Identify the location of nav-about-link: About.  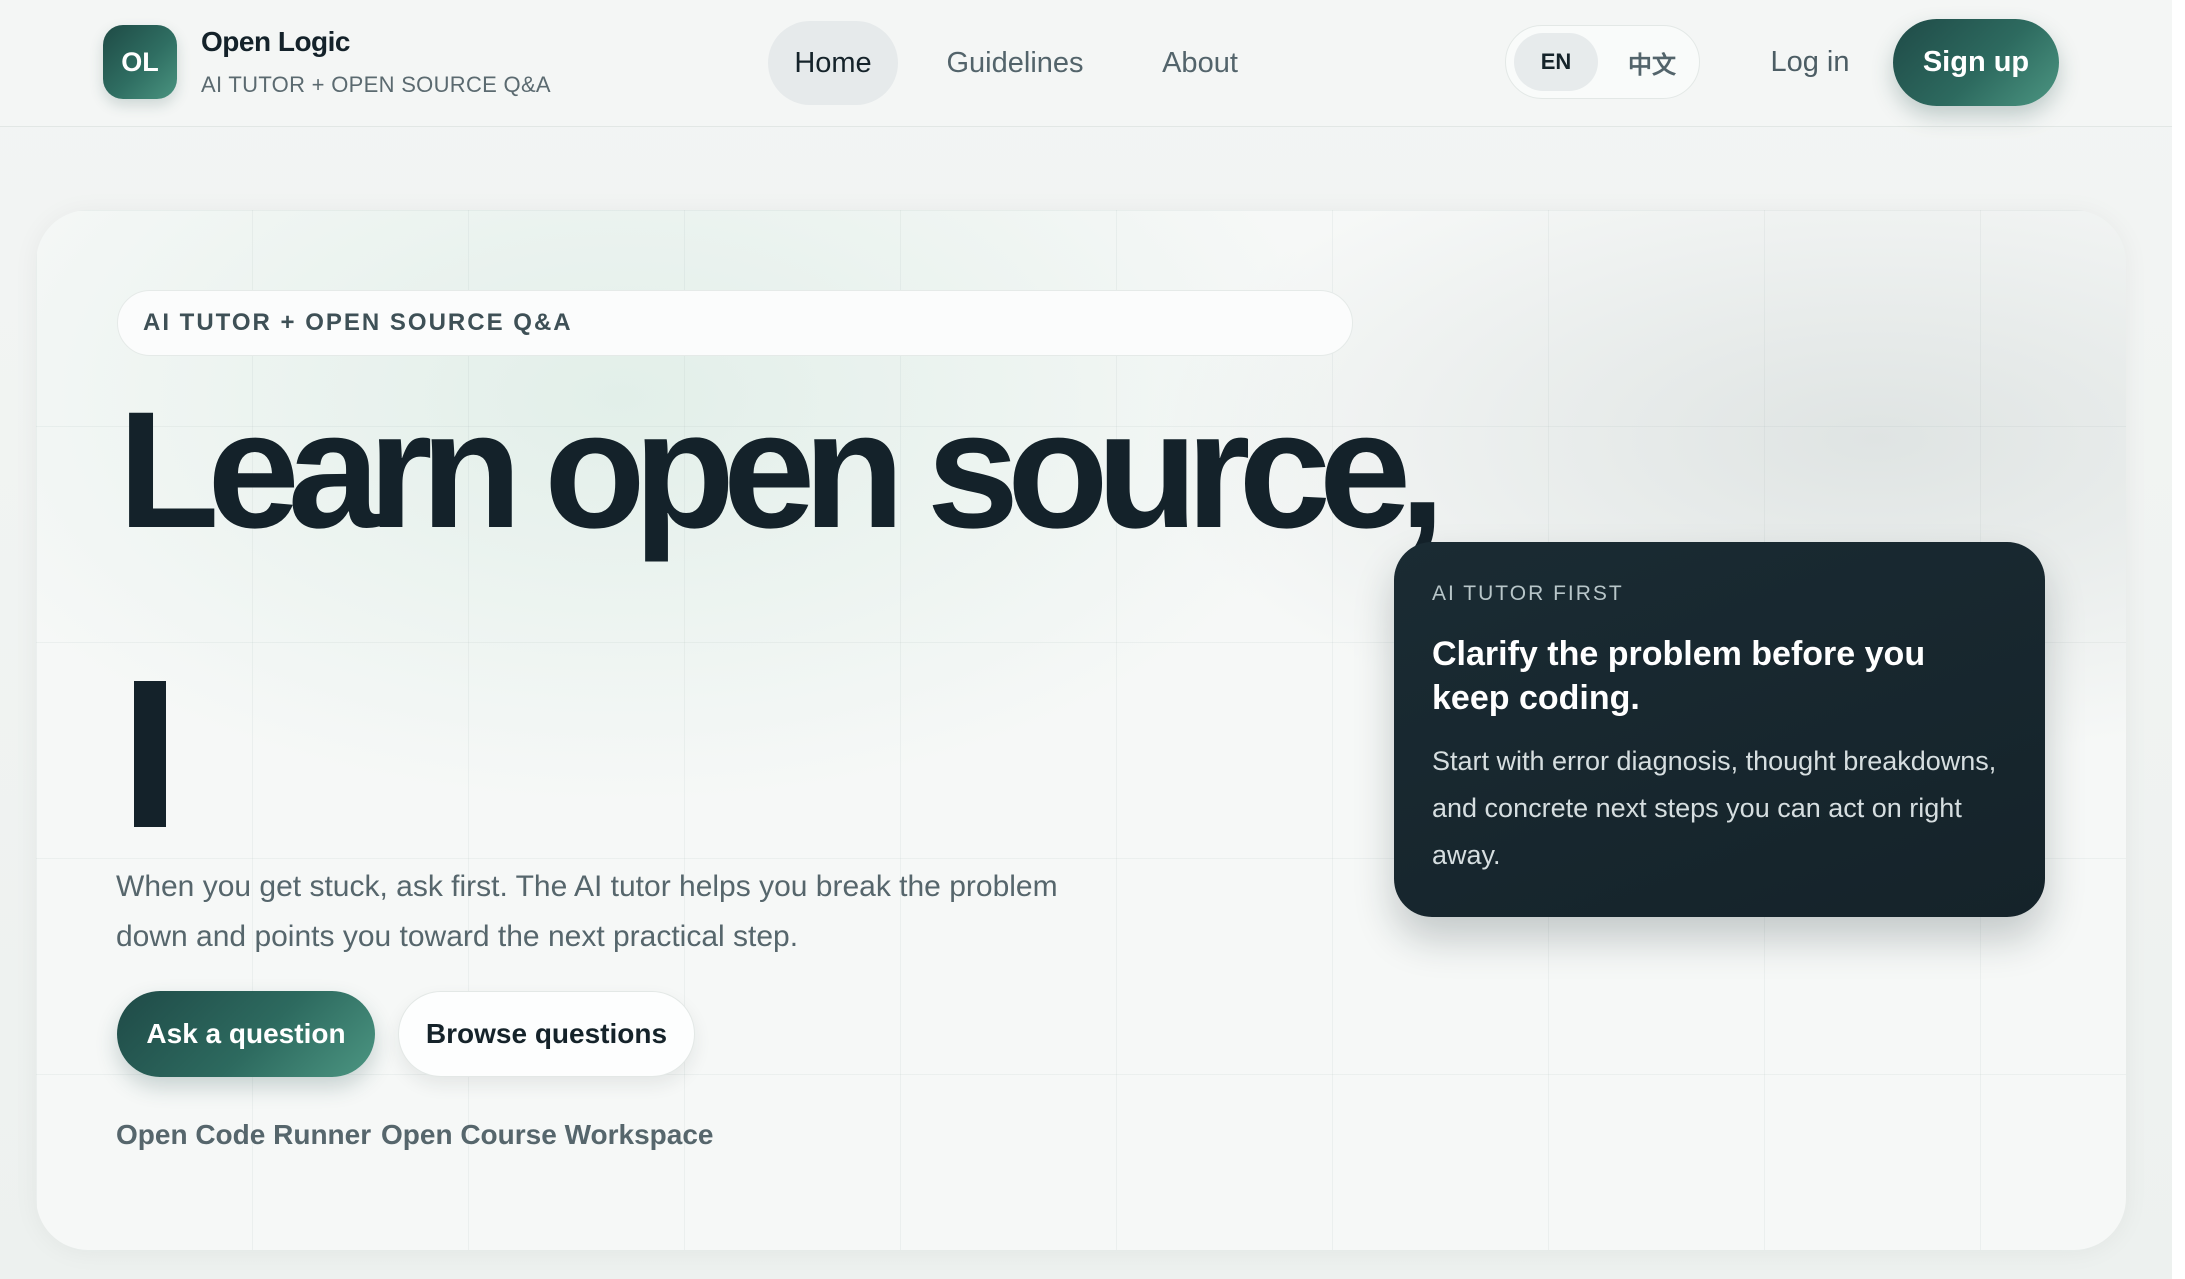
(1200, 63).